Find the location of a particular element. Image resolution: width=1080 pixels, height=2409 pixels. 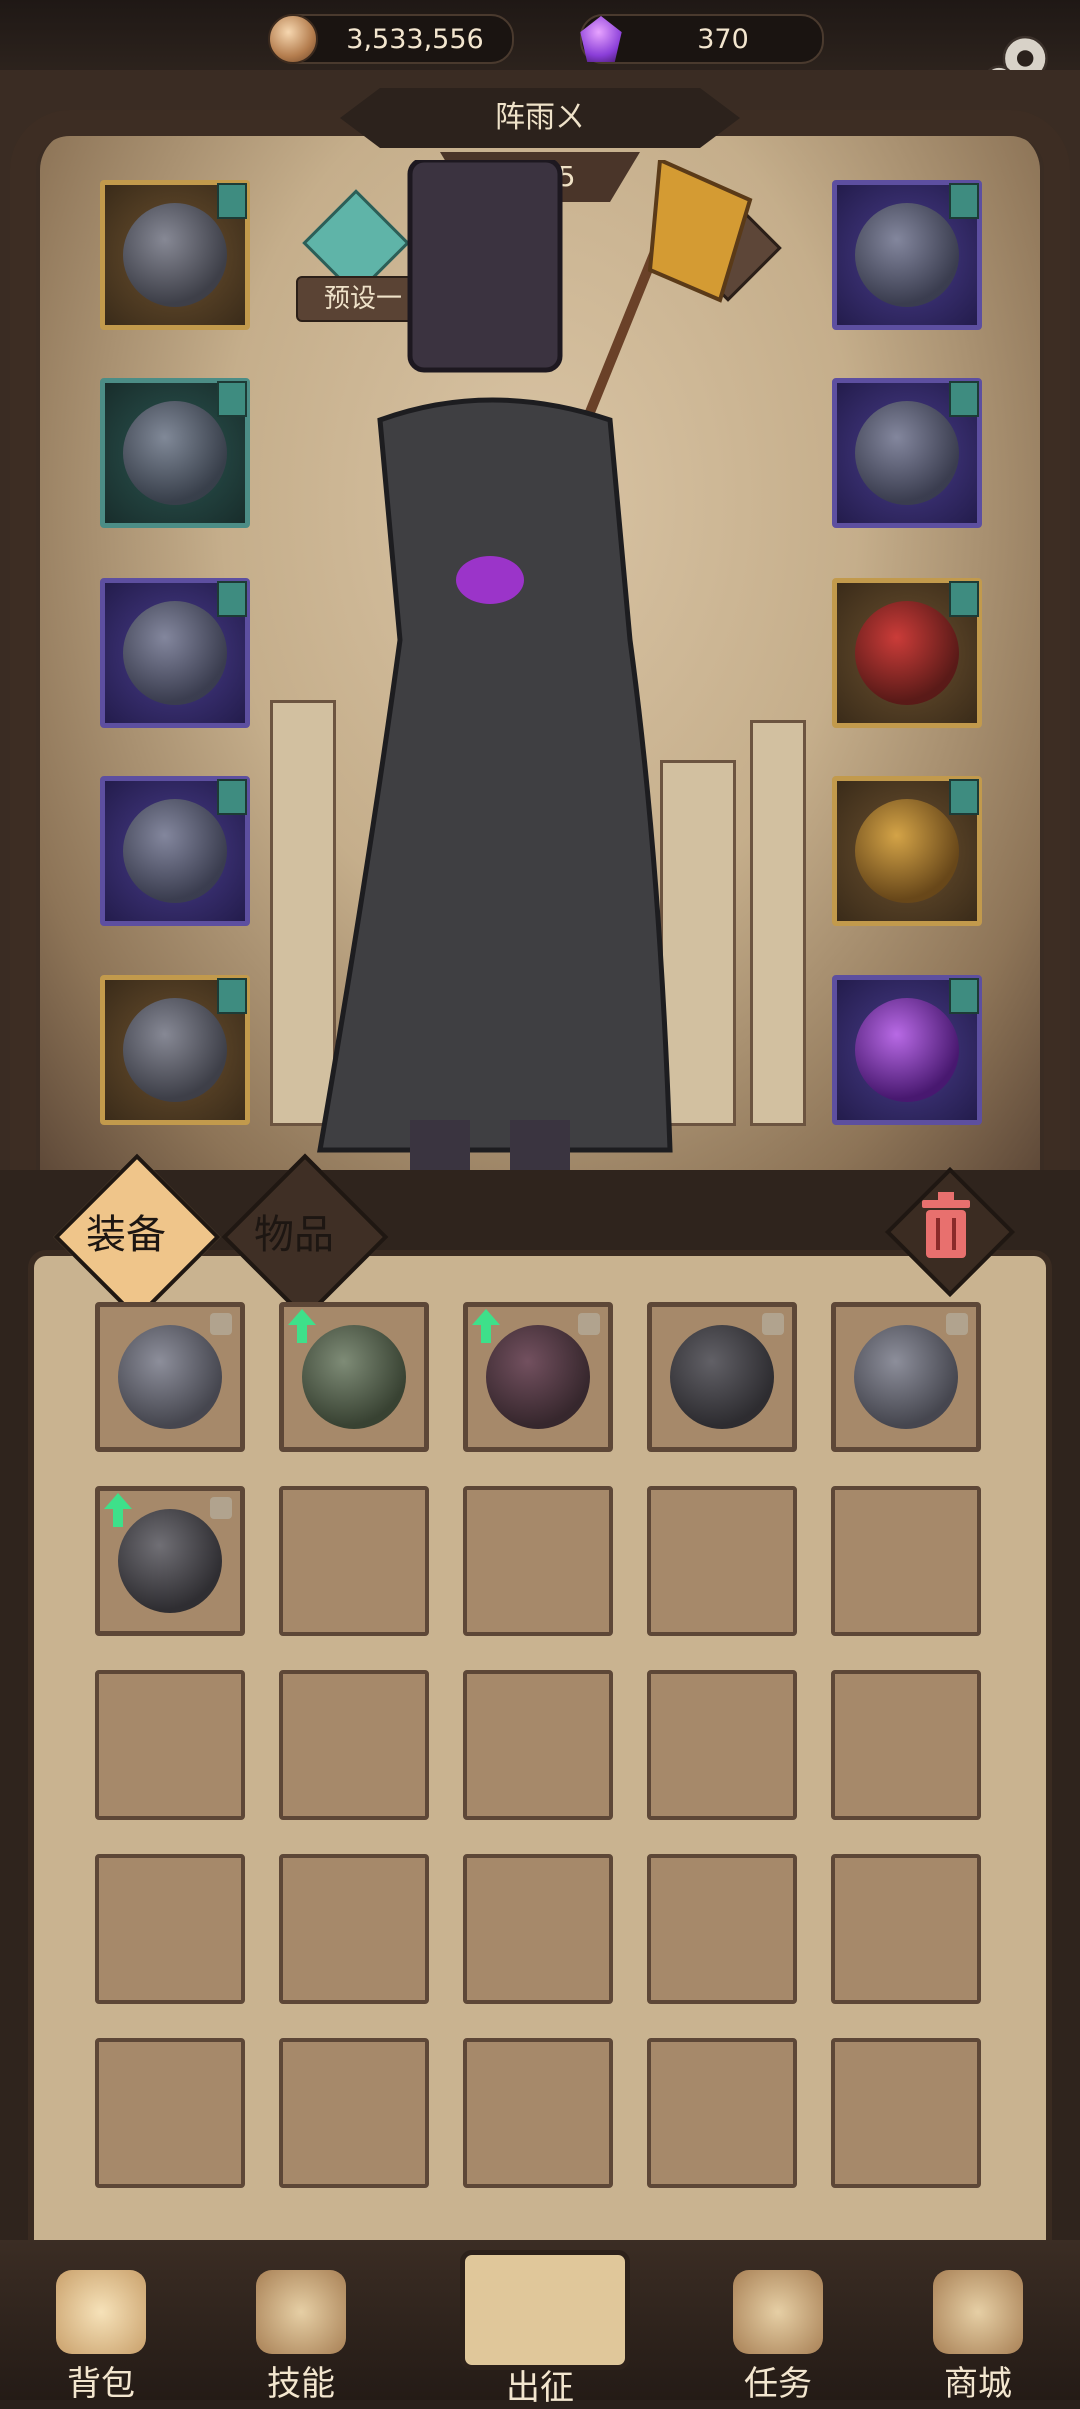

cage-helmet is located at coordinates (485, 266).